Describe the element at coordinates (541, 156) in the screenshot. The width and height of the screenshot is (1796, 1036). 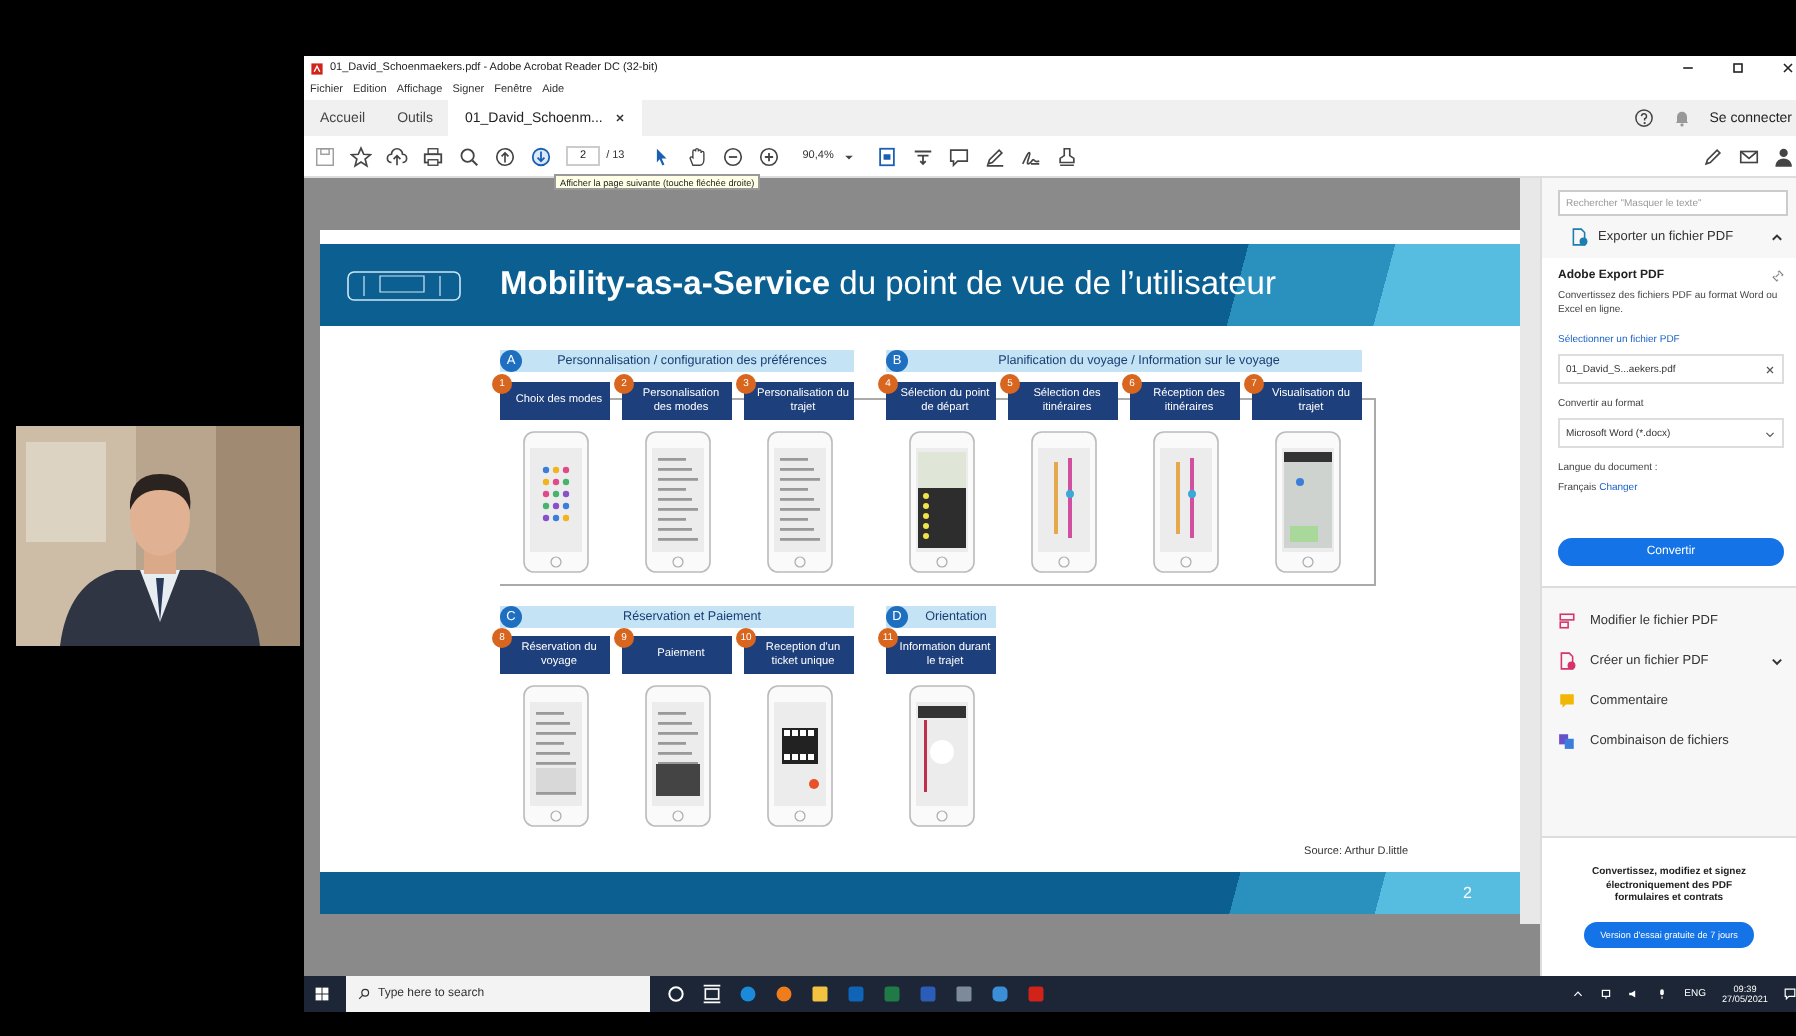
I see `arrow-down-icon` at that location.